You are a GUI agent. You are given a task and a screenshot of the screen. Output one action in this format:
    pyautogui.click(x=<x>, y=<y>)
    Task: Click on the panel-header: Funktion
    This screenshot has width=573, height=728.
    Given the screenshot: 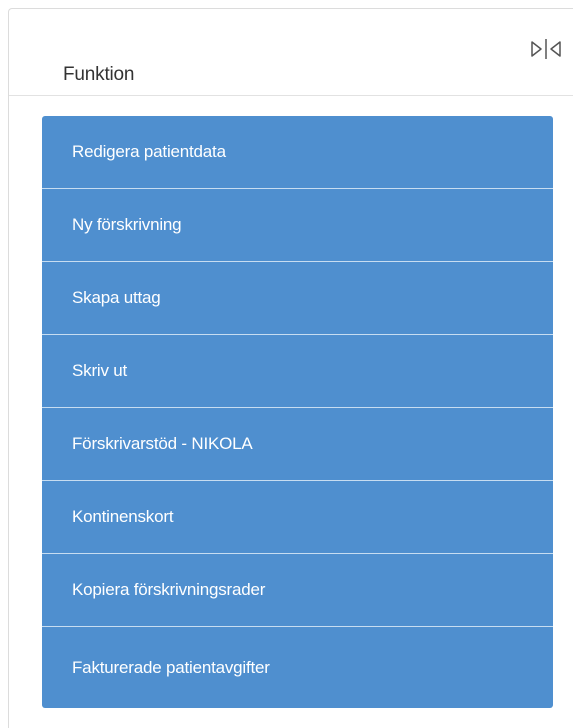 What is the action you would take?
    pyautogui.click(x=291, y=52)
    